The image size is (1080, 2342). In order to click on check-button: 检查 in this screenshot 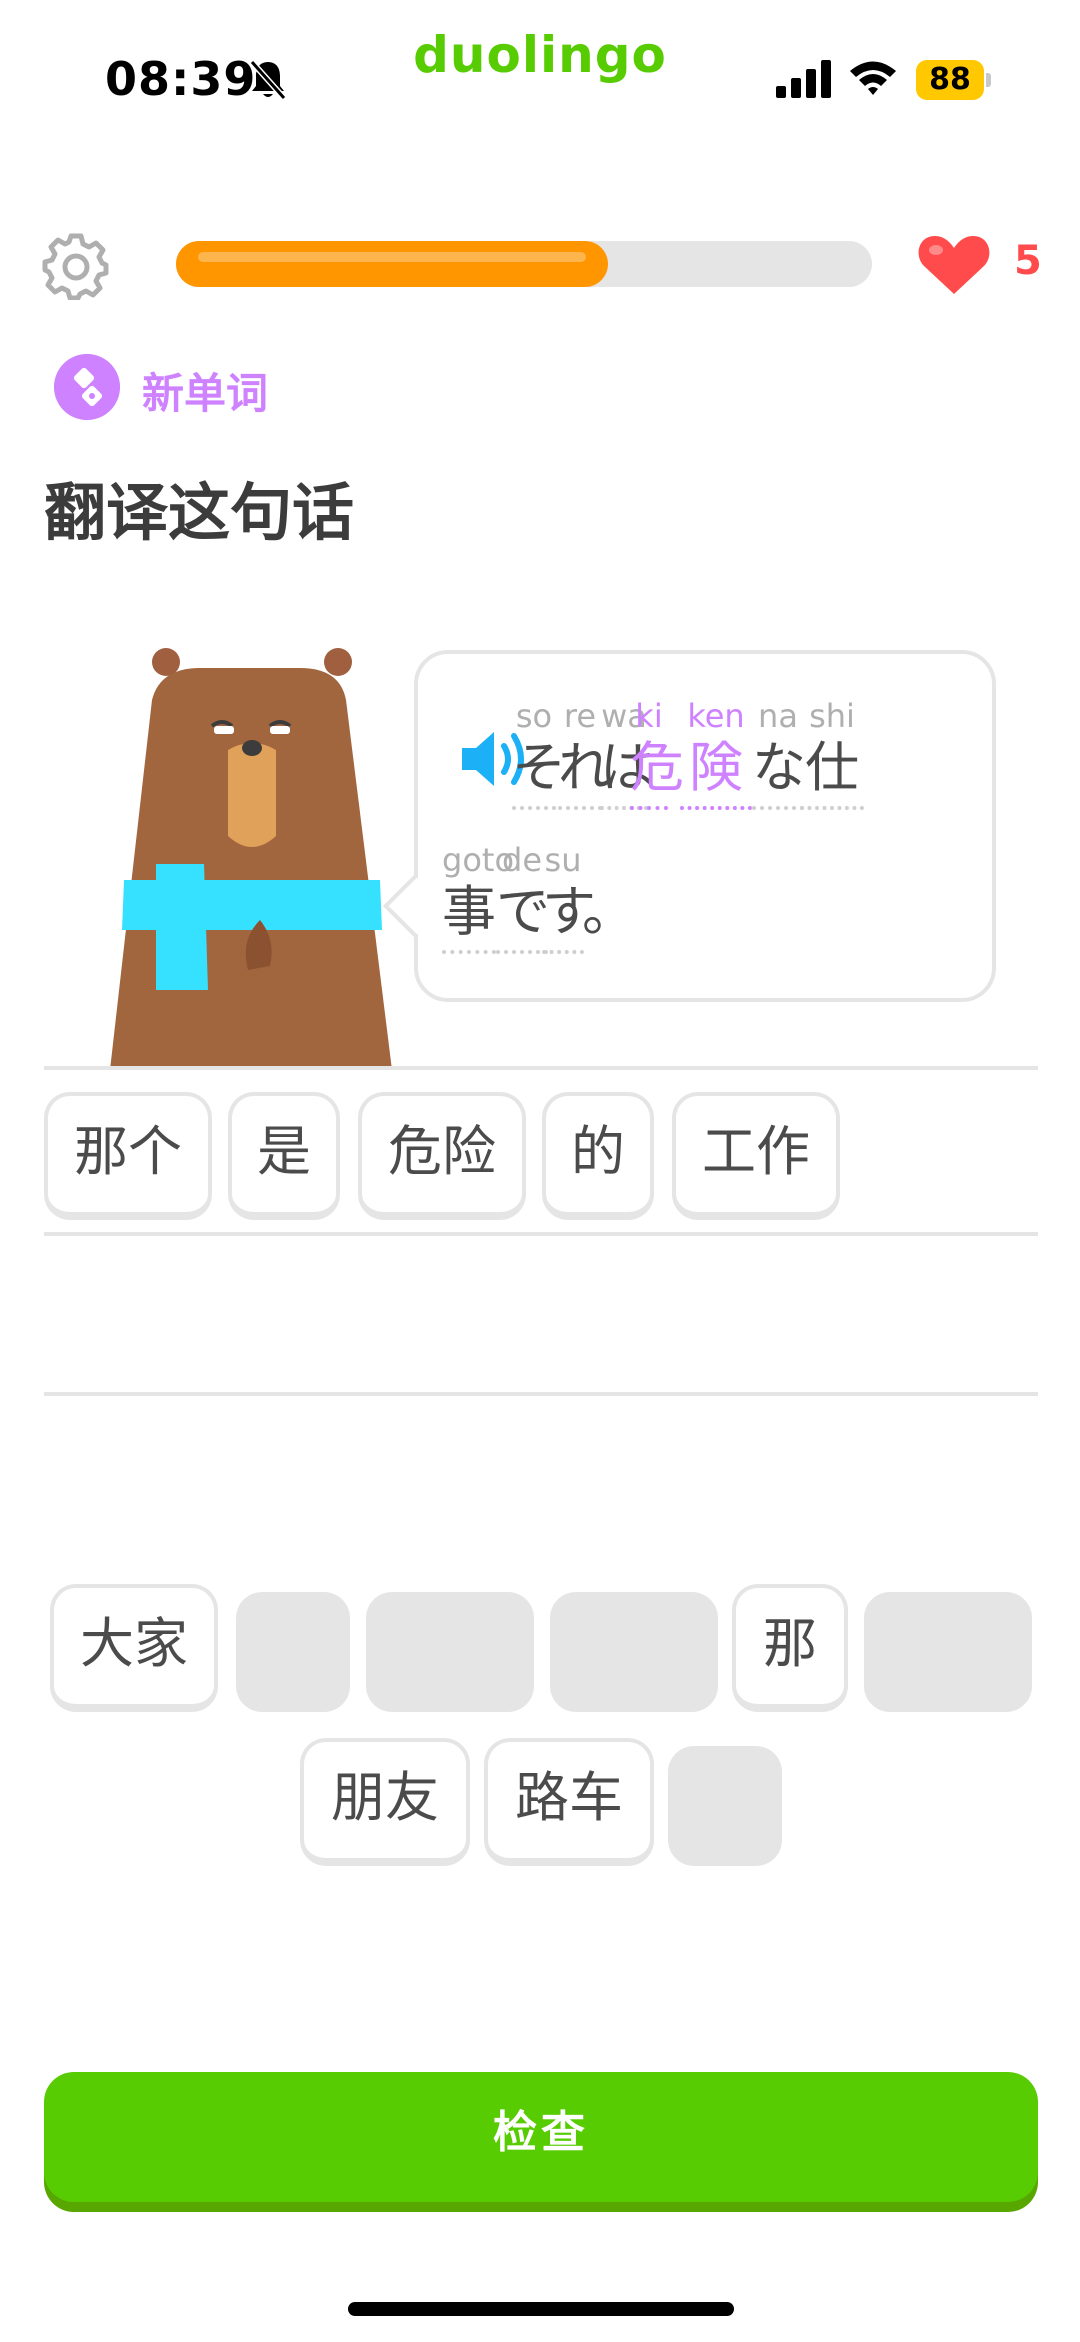, I will do `click(541, 2137)`.